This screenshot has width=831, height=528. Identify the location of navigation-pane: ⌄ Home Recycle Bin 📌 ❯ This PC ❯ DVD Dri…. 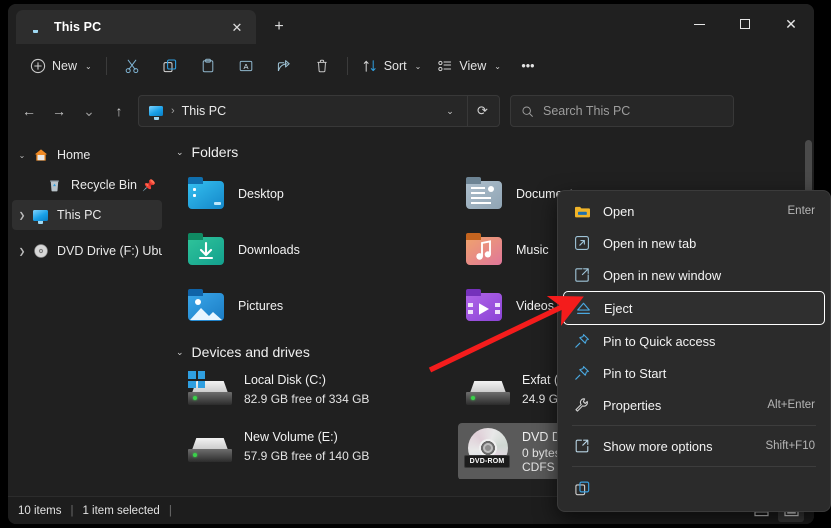
(87, 306).